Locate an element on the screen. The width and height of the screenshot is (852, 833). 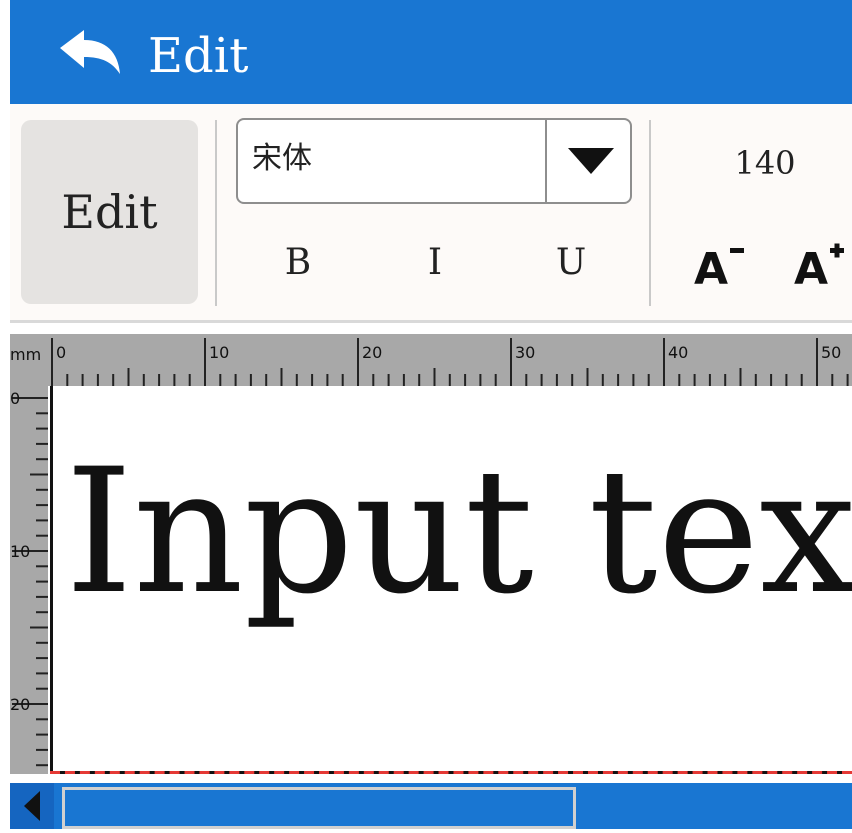
increase-font-size-icon: A is located at coordinates (820, 263).